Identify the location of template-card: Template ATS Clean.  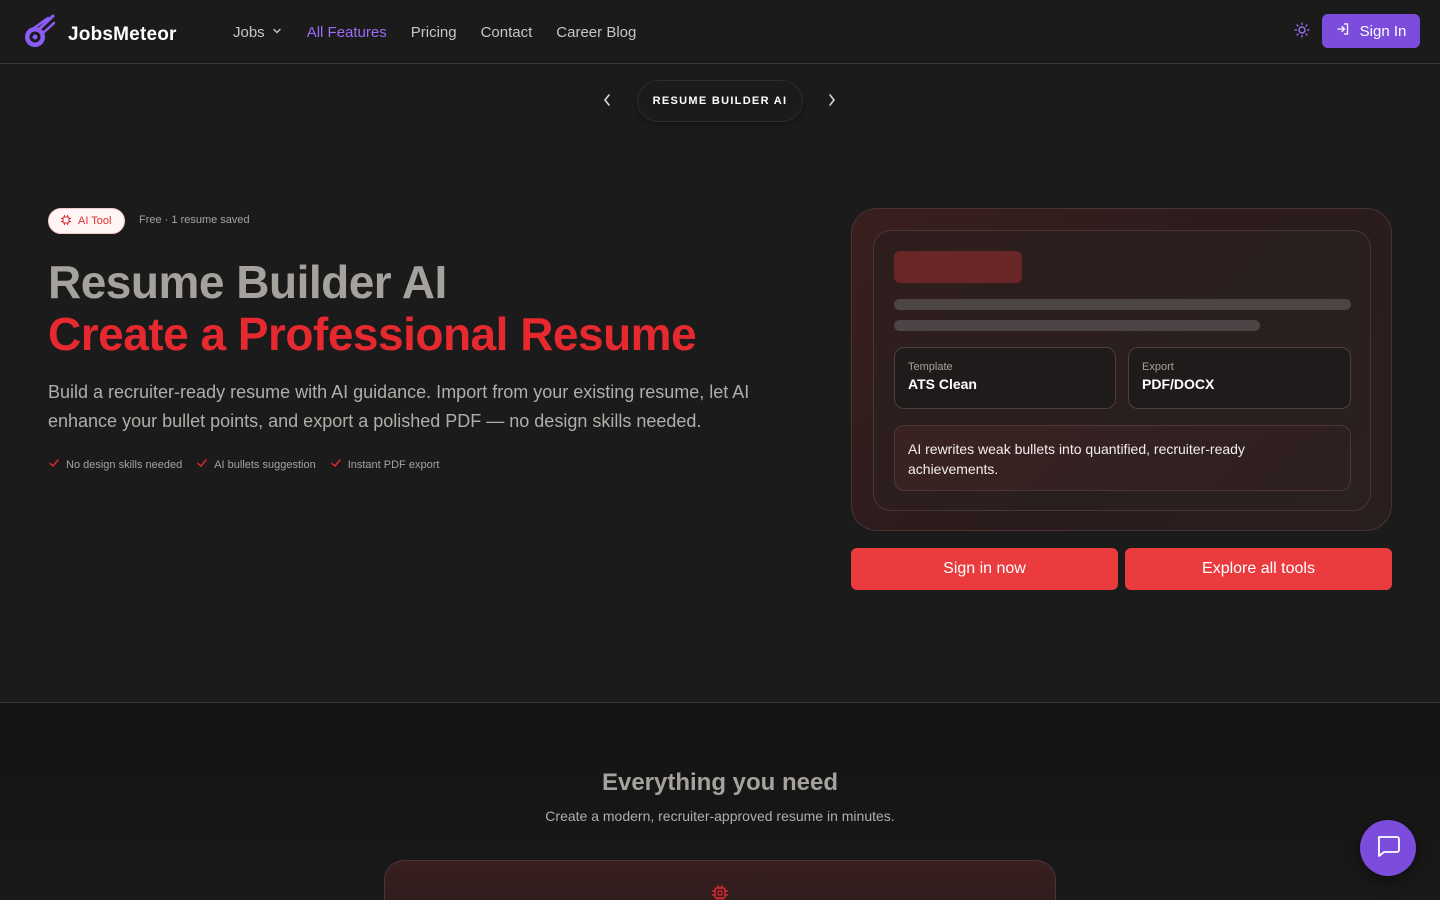
(1005, 378).